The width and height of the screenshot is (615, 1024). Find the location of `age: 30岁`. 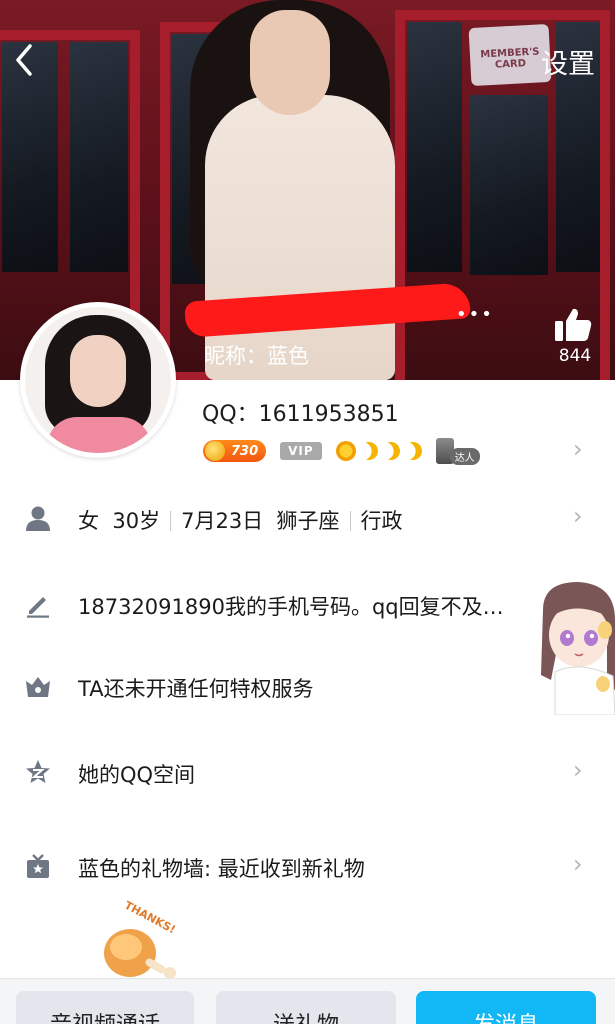

age: 30岁 is located at coordinates (136, 521).